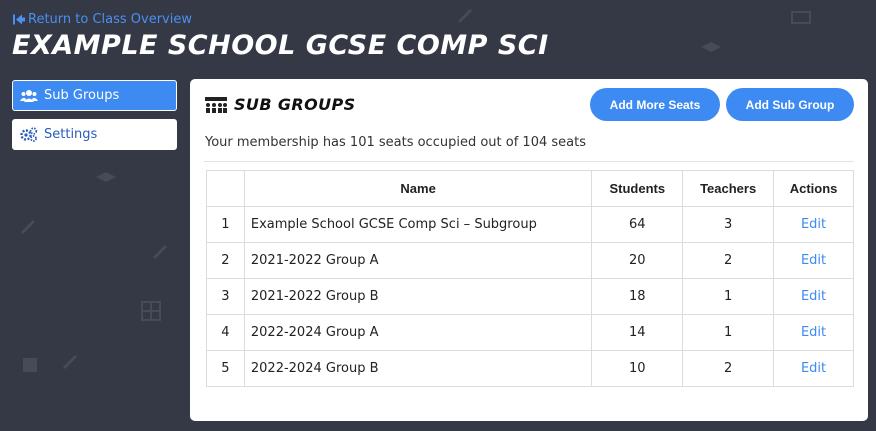 The image size is (876, 431). Describe the element at coordinates (151, 311) in the screenshot. I see `grid-icon` at that location.